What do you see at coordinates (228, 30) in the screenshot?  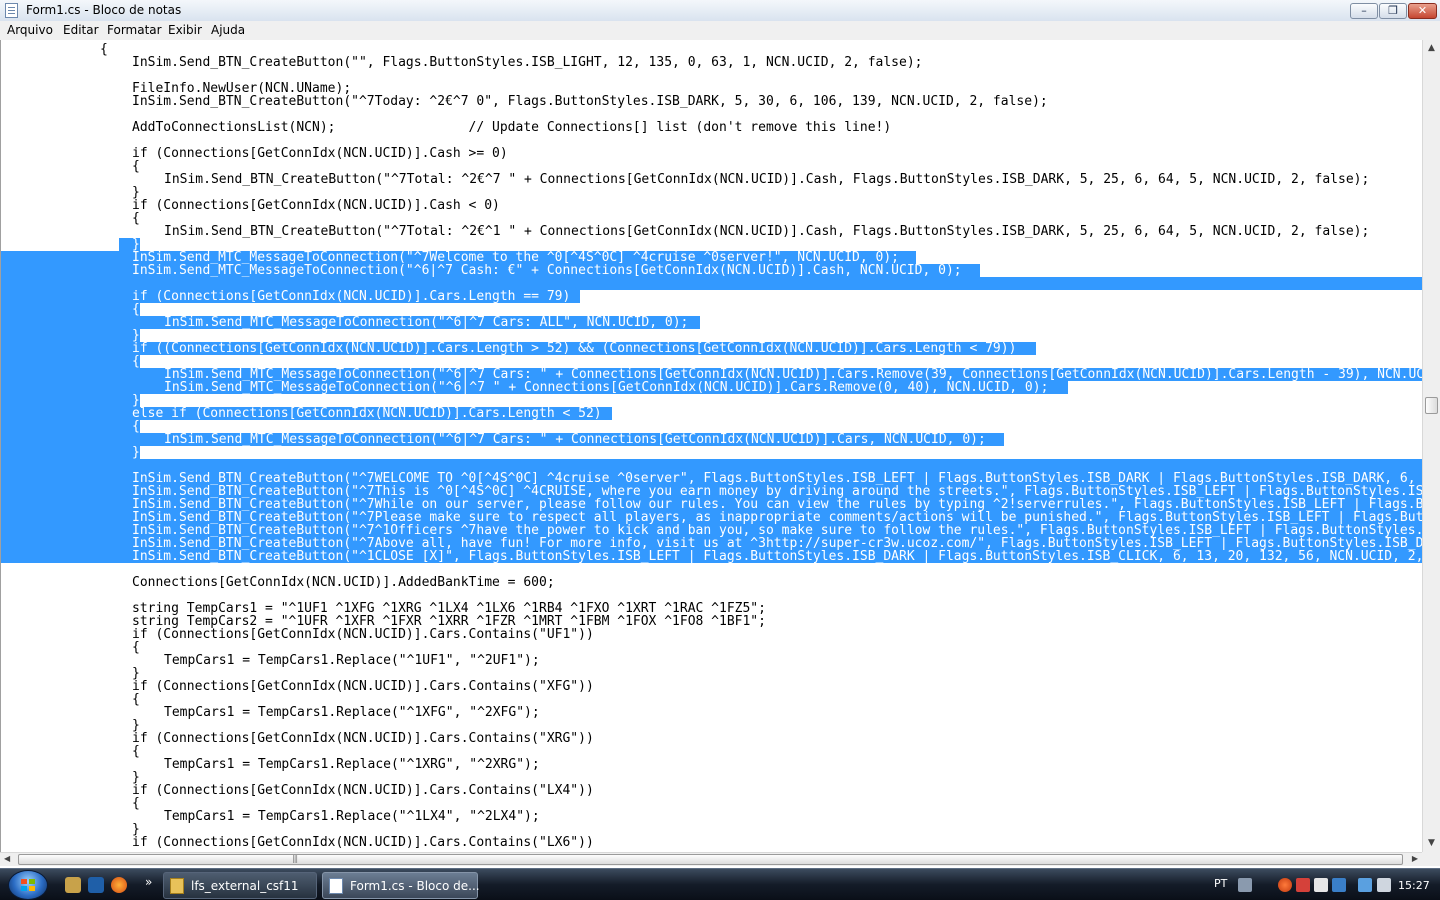 I see `menu-ajuda: Ajuda` at bounding box center [228, 30].